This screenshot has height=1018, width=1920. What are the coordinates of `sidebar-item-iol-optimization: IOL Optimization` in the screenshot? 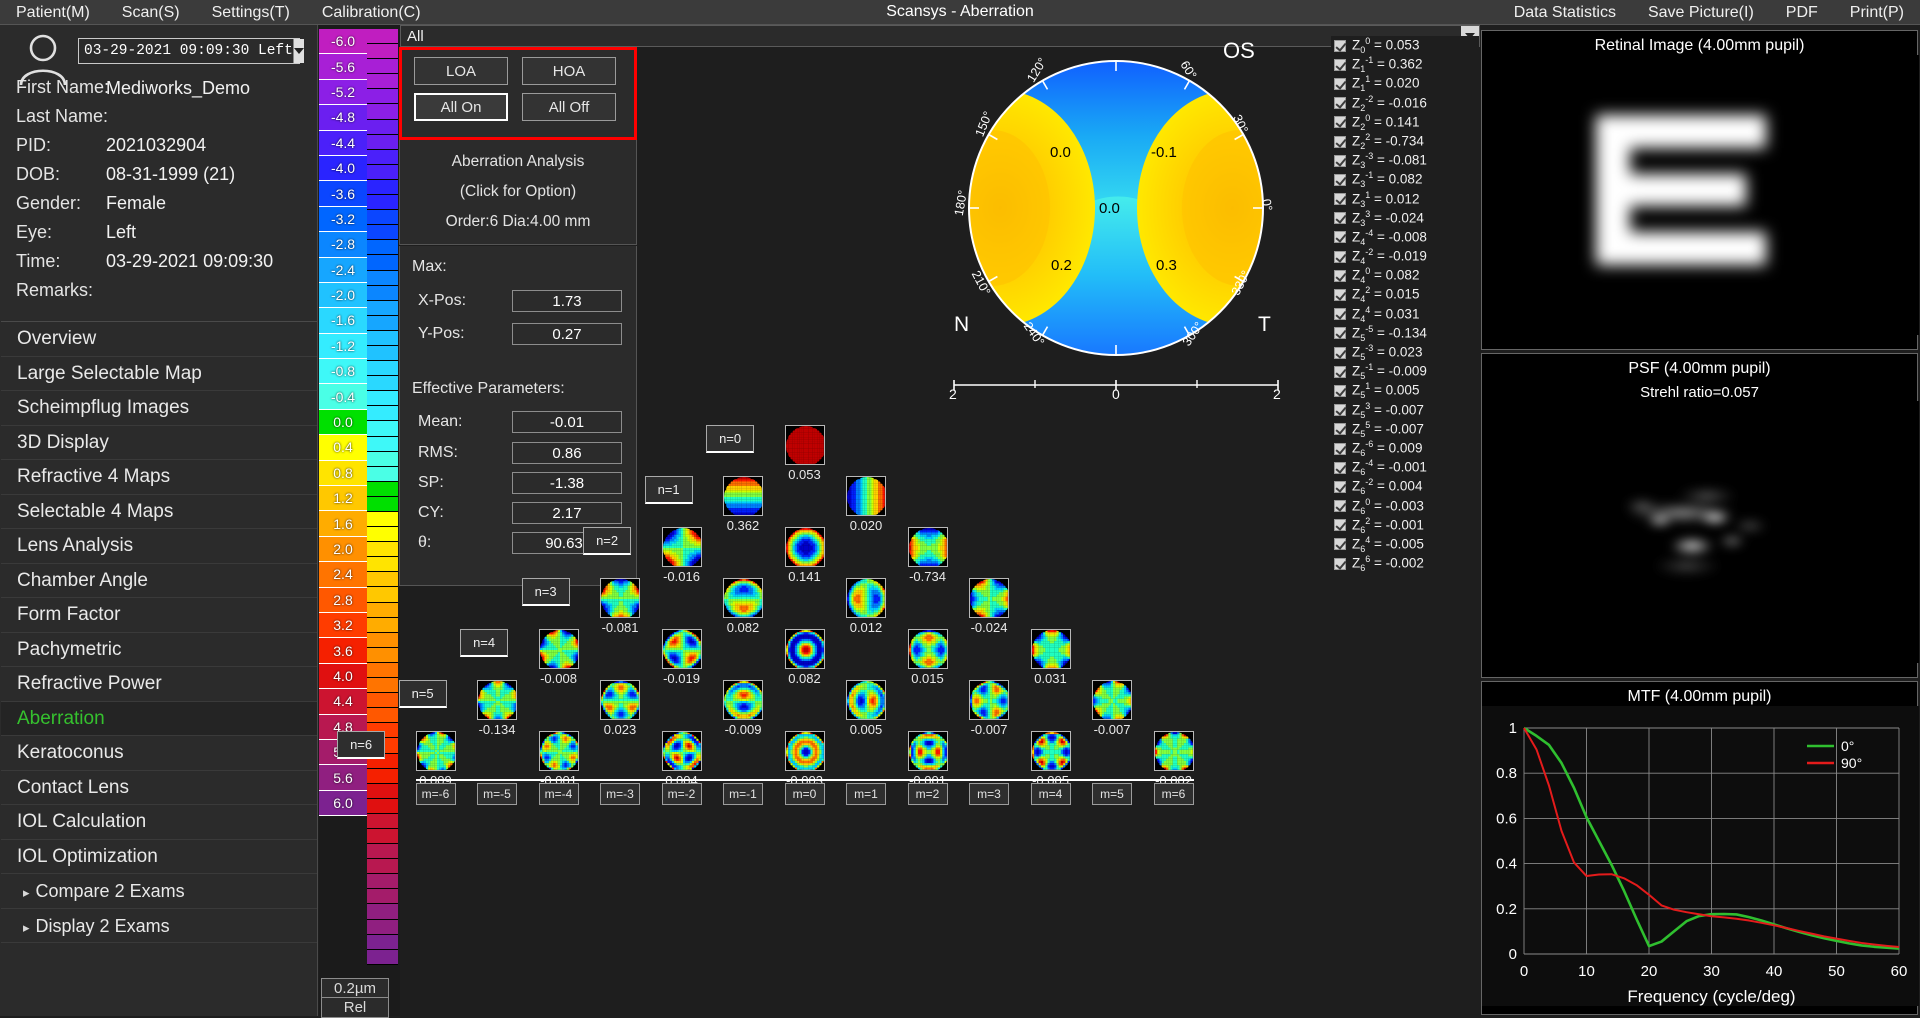 It's located at (159, 857).